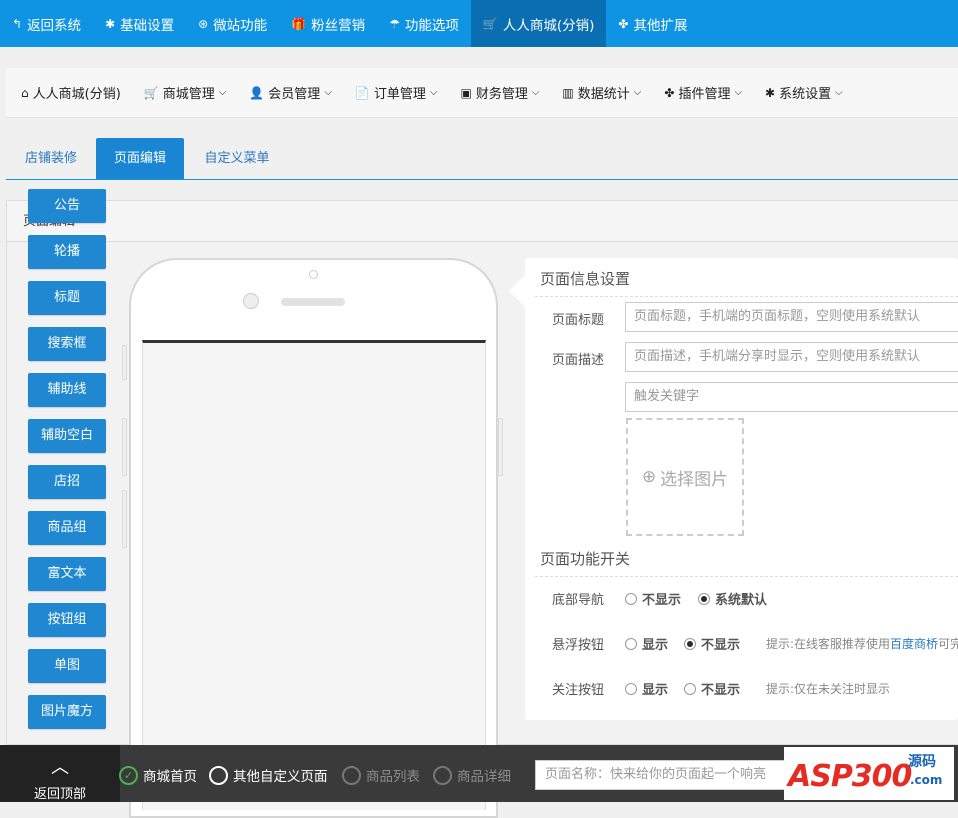 This screenshot has height=818, width=958. Describe the element at coordinates (578, 360) in the screenshot. I see `page-desc-label: 页面描述` at that location.